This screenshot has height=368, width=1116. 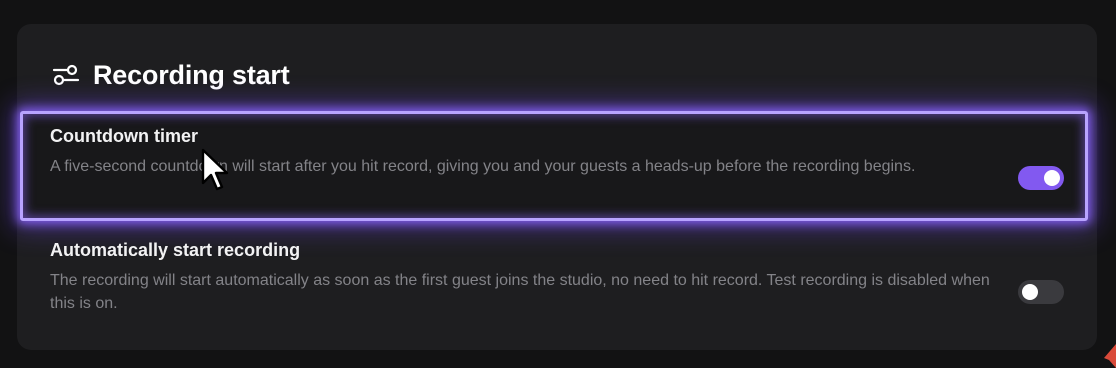 What do you see at coordinates (1110, 356) in the screenshot?
I see `corner-decoration-icon` at bounding box center [1110, 356].